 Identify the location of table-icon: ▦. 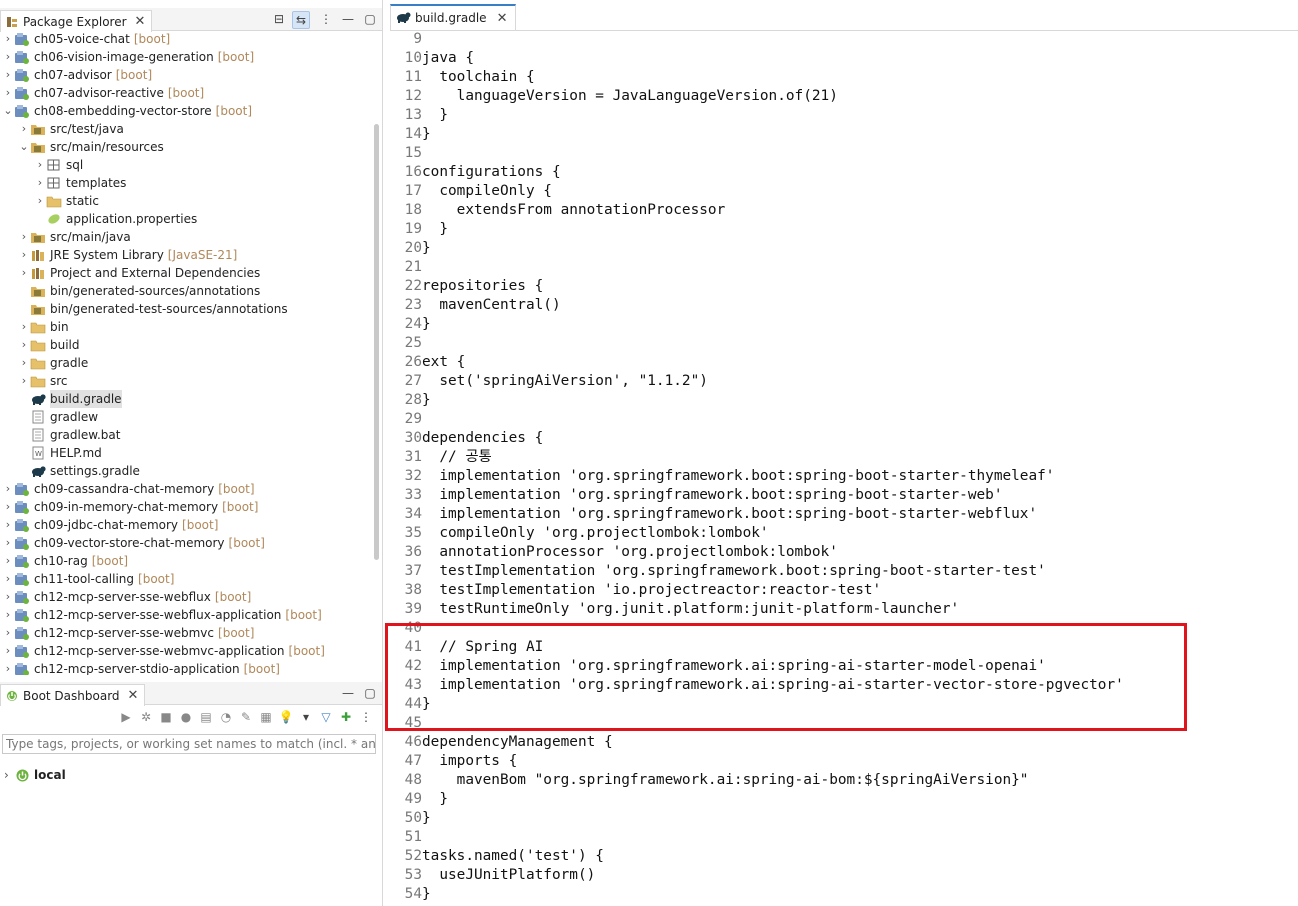
(266, 717).